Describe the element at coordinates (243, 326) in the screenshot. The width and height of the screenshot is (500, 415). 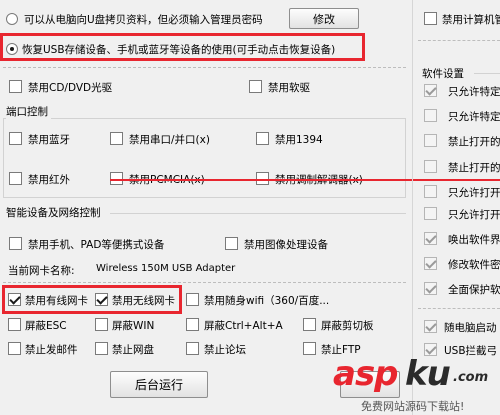
I see `block-ctrl-alt-a-label: 屏蔽Ctrl+Alt+A` at that location.